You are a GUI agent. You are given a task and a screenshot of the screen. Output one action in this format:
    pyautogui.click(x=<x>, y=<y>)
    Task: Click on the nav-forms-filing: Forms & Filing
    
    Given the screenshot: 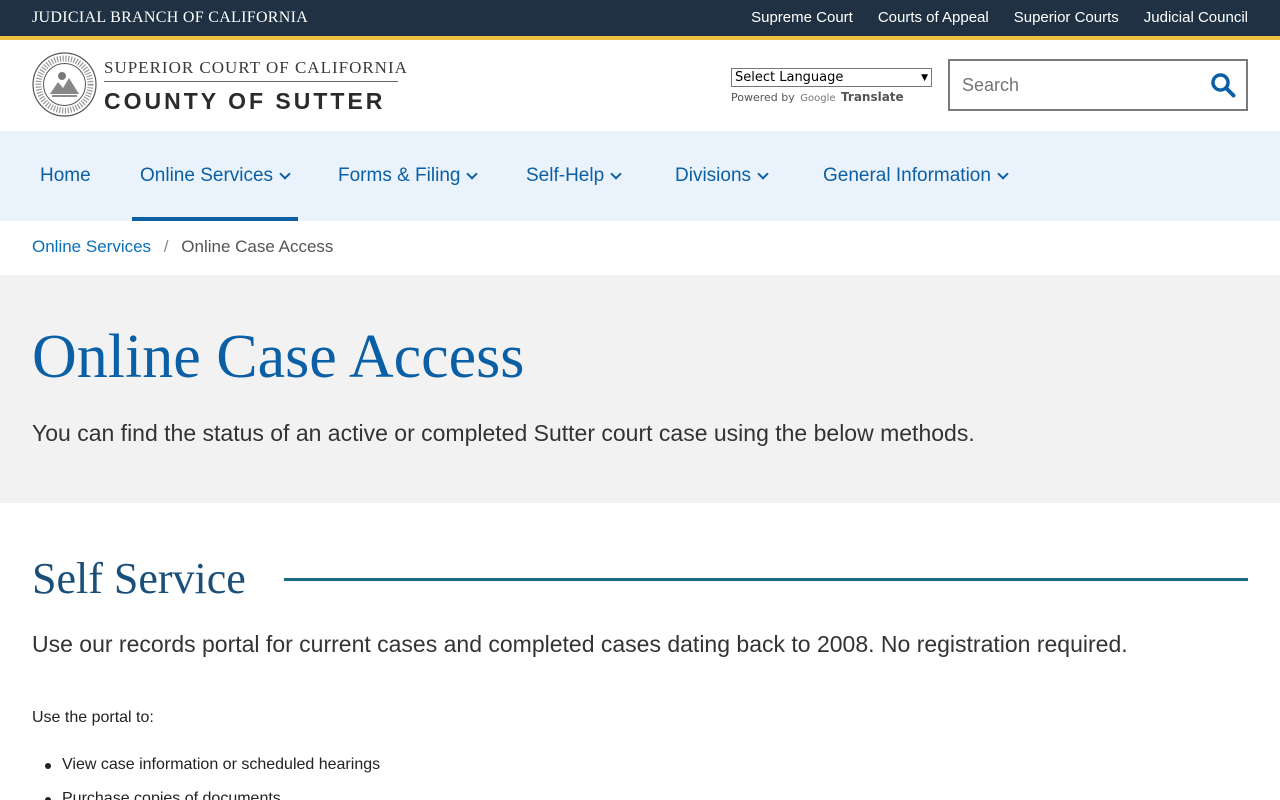 What is the action you would take?
    pyautogui.click(x=408, y=176)
    